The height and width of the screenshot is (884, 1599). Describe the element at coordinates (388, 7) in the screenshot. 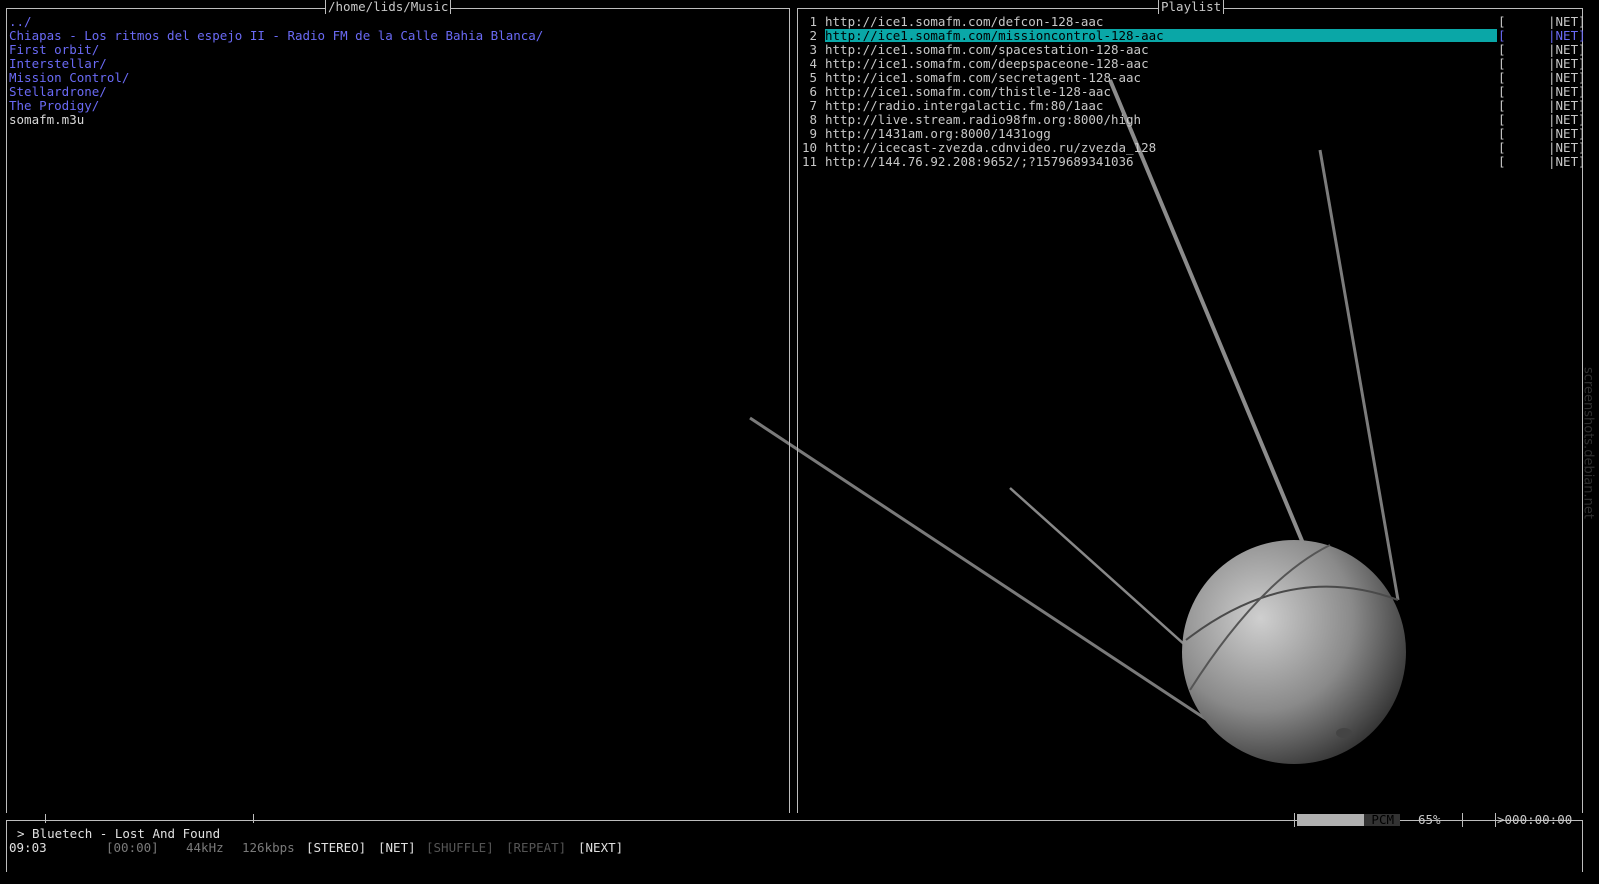

I see `browser-title: /home/lids/Music` at that location.